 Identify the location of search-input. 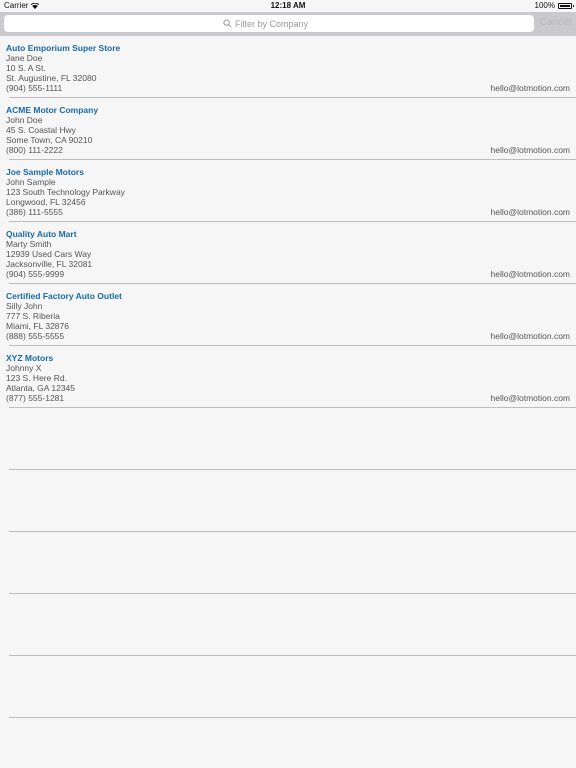
(275, 23).